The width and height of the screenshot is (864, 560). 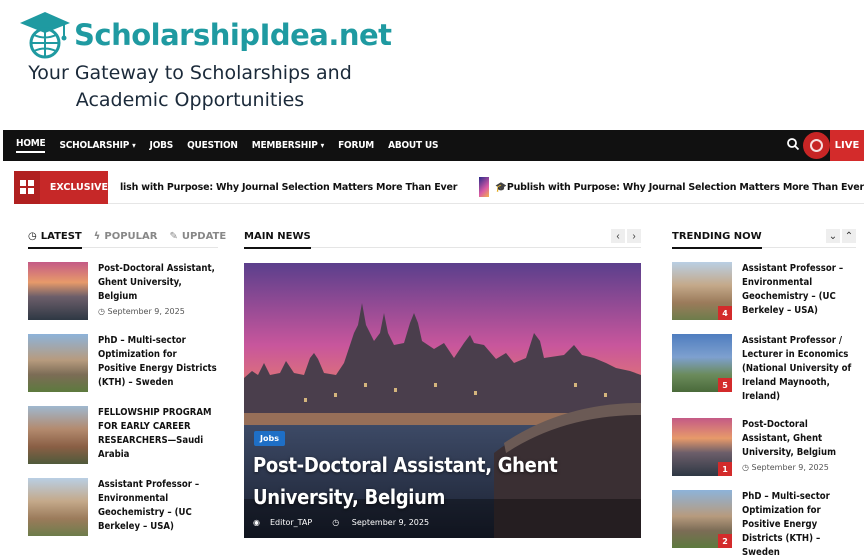 What do you see at coordinates (702, 363) in the screenshot?
I see `post-thumbnail: 5` at bounding box center [702, 363].